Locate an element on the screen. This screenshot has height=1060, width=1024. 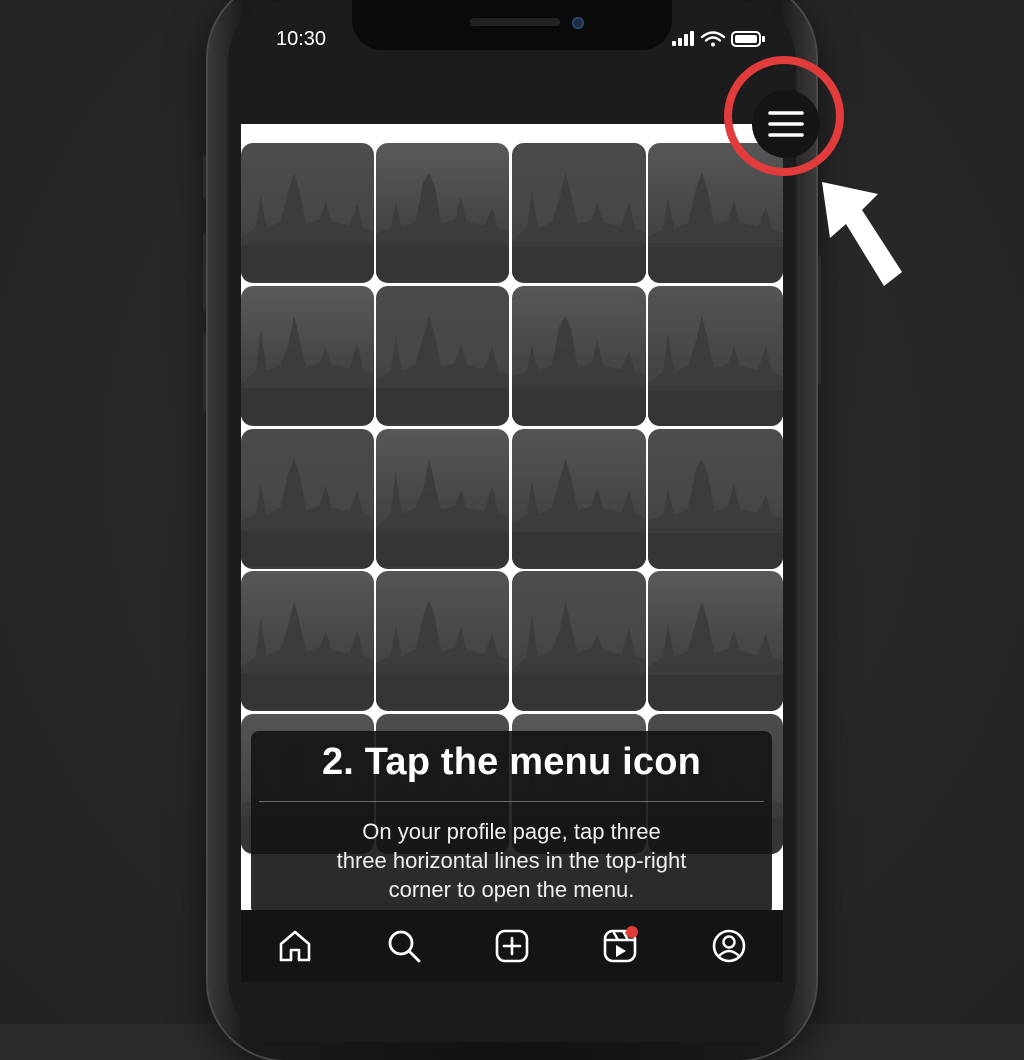
nav-create is located at coordinates (512, 946).